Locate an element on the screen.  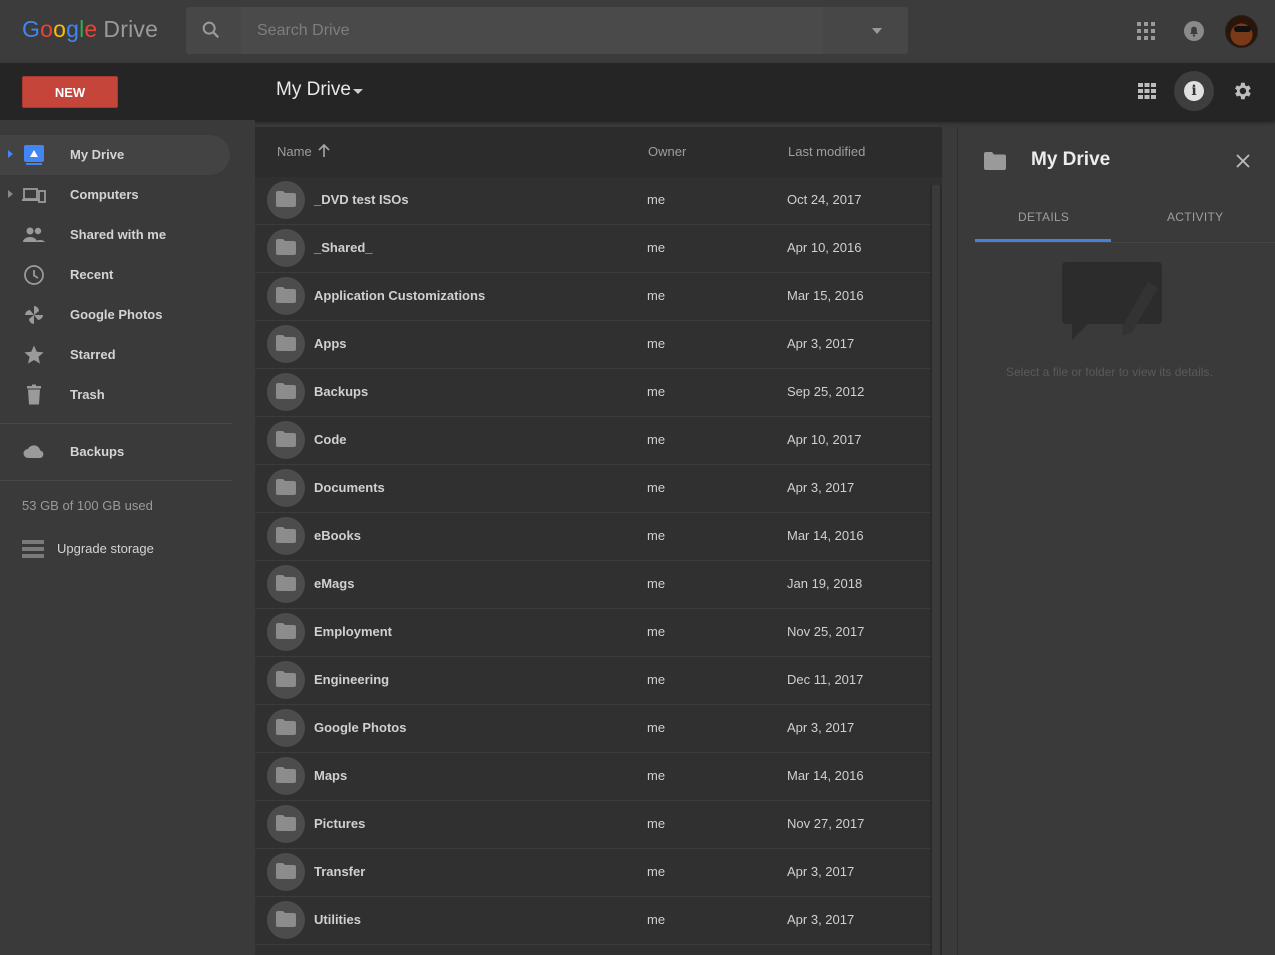
sidebar-item-my-drive: My Drive is located at coordinates (115, 155).